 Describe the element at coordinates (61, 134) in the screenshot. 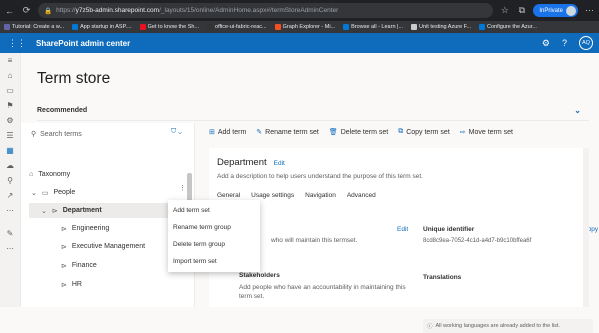

I see `search-input: Search terms` at that location.